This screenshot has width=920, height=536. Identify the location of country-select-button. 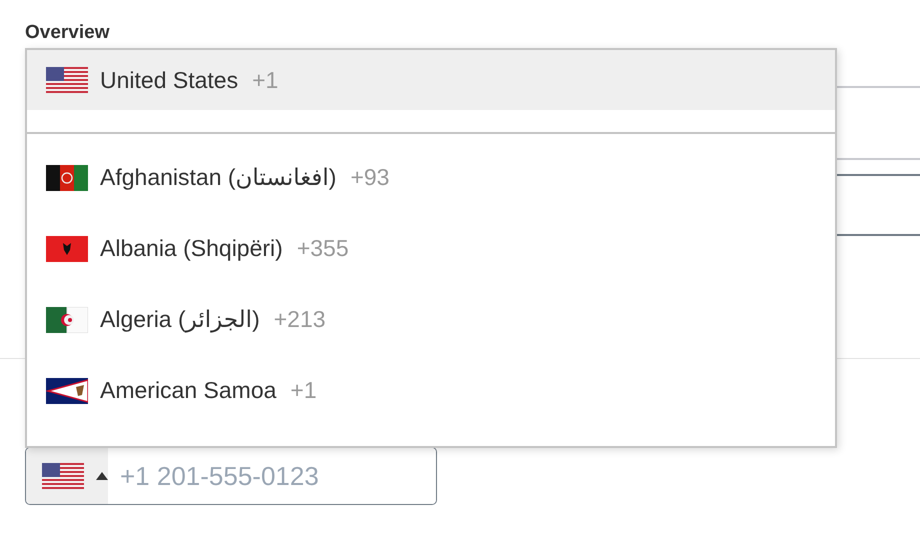
(67, 476).